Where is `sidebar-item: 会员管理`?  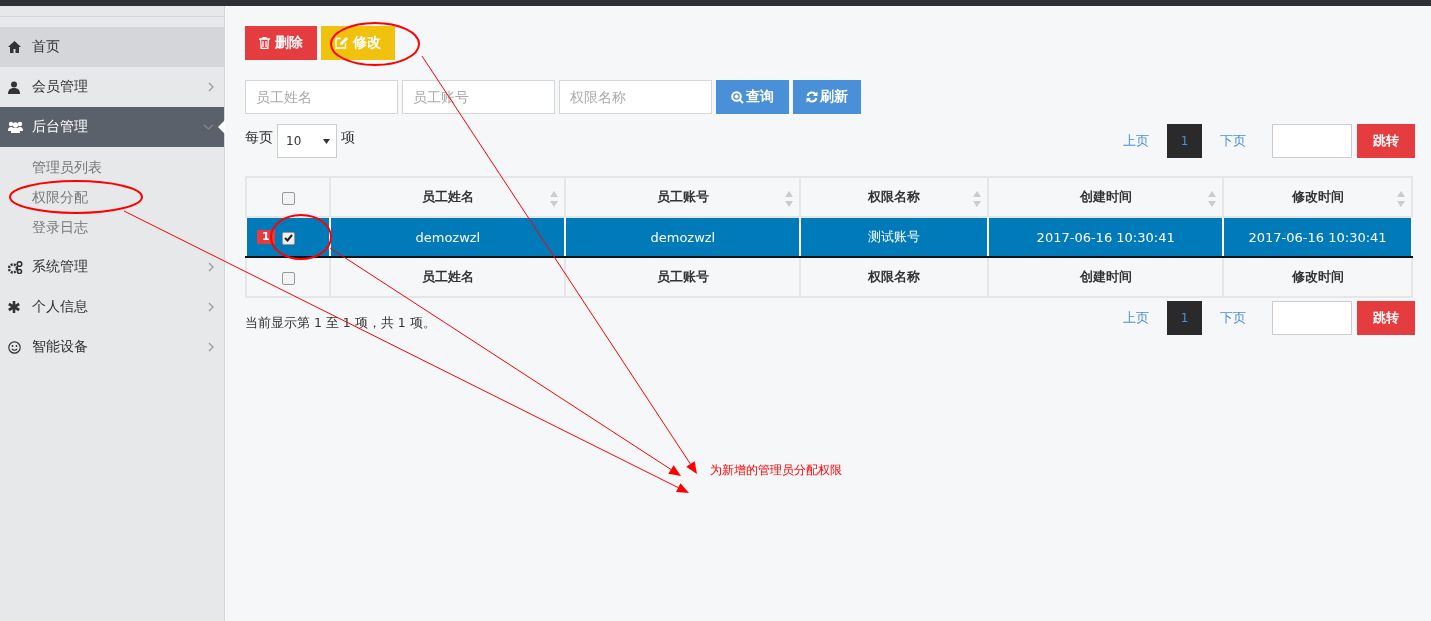
sidebar-item: 会员管理 is located at coordinates (112, 87).